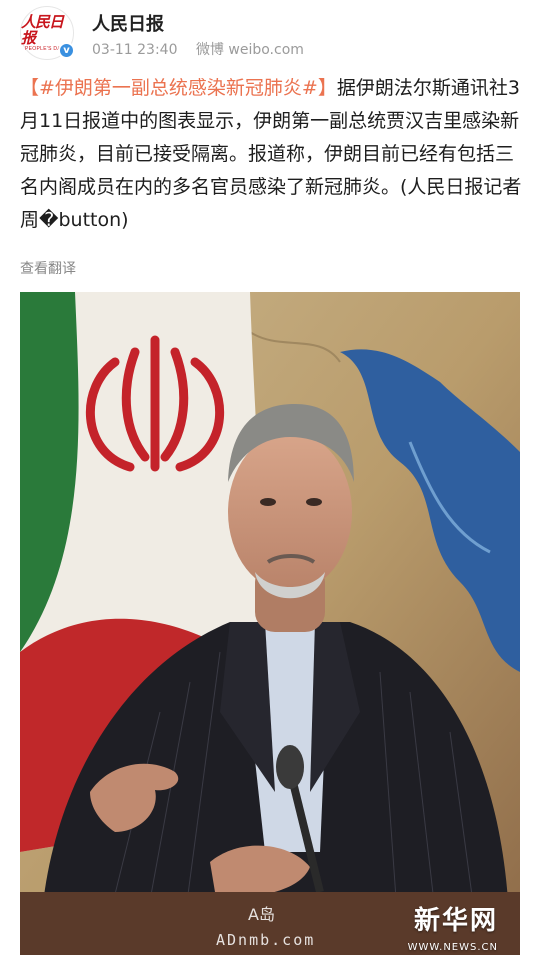 The width and height of the screenshot is (540, 955). What do you see at coordinates (261, 914) in the screenshot?
I see `watermark-ad-top: A岛` at bounding box center [261, 914].